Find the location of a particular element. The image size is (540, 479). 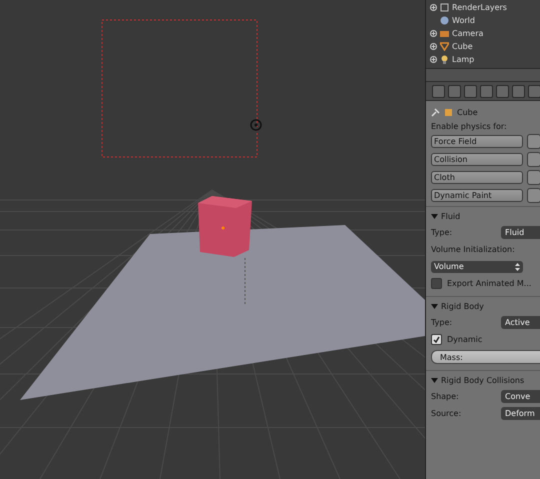

outliner-item: Lamp is located at coordinates (463, 59).